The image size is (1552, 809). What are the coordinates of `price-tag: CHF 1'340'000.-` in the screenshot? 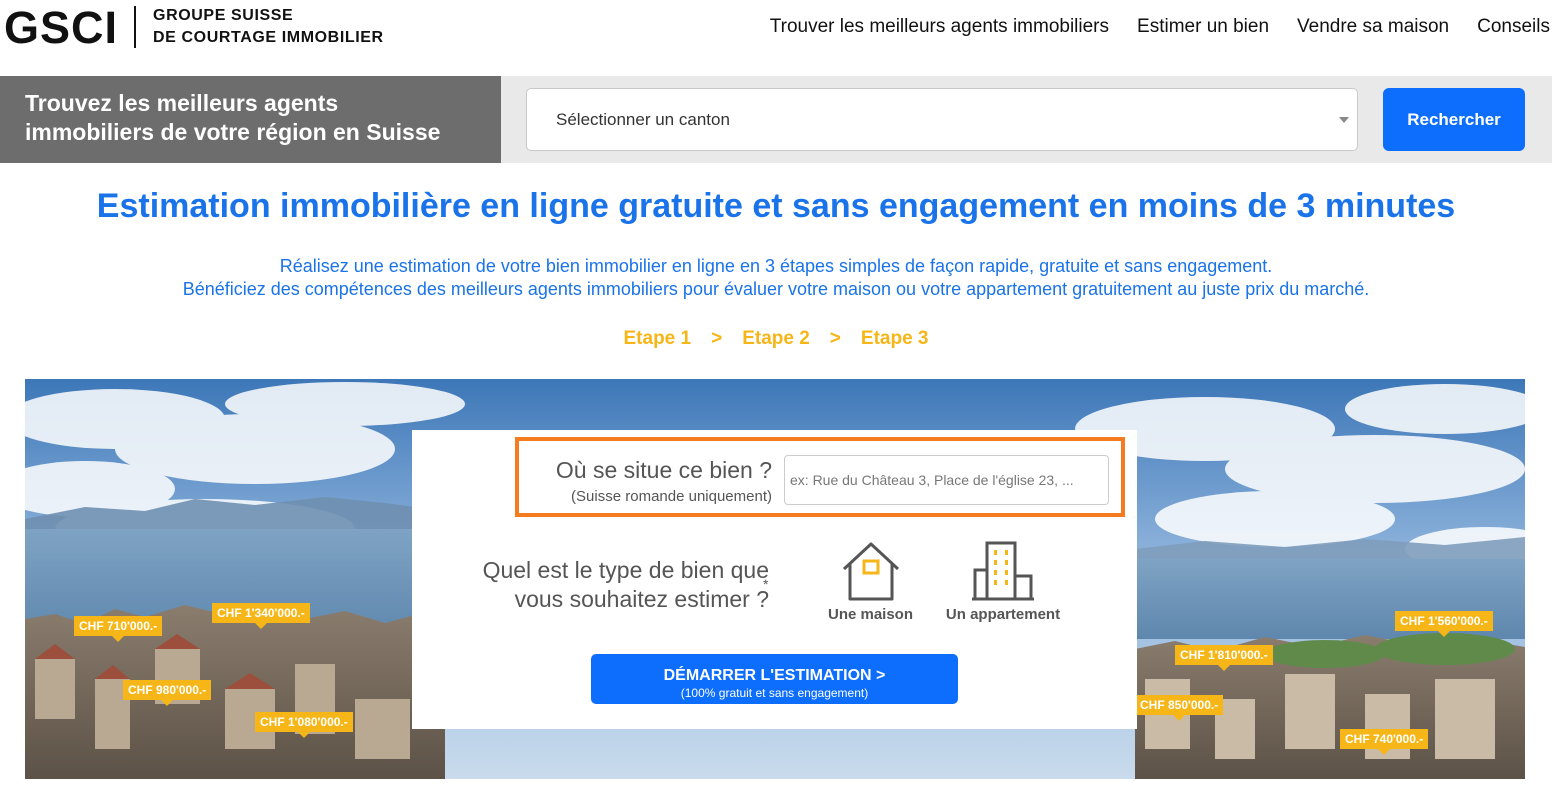 It's located at (261, 616).